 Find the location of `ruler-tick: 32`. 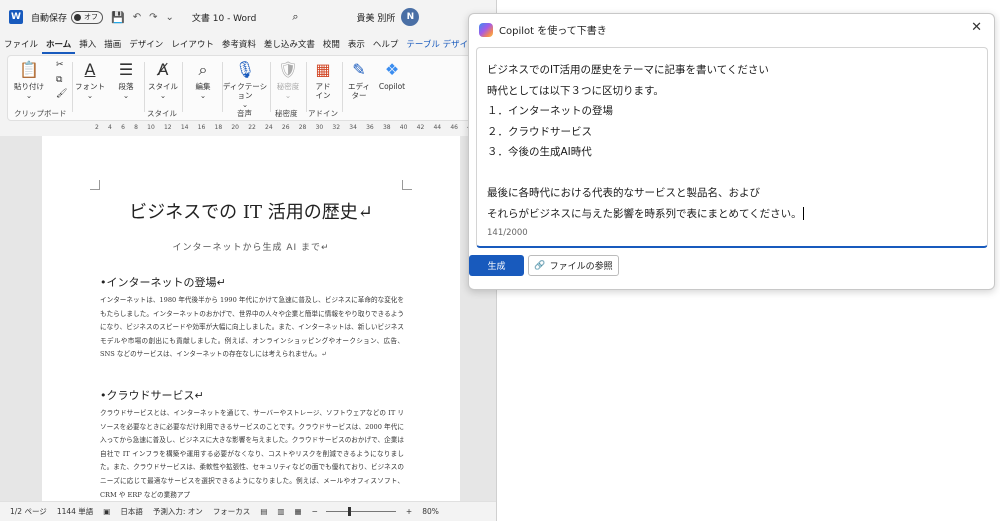

ruler-tick: 32 is located at coordinates (336, 127).